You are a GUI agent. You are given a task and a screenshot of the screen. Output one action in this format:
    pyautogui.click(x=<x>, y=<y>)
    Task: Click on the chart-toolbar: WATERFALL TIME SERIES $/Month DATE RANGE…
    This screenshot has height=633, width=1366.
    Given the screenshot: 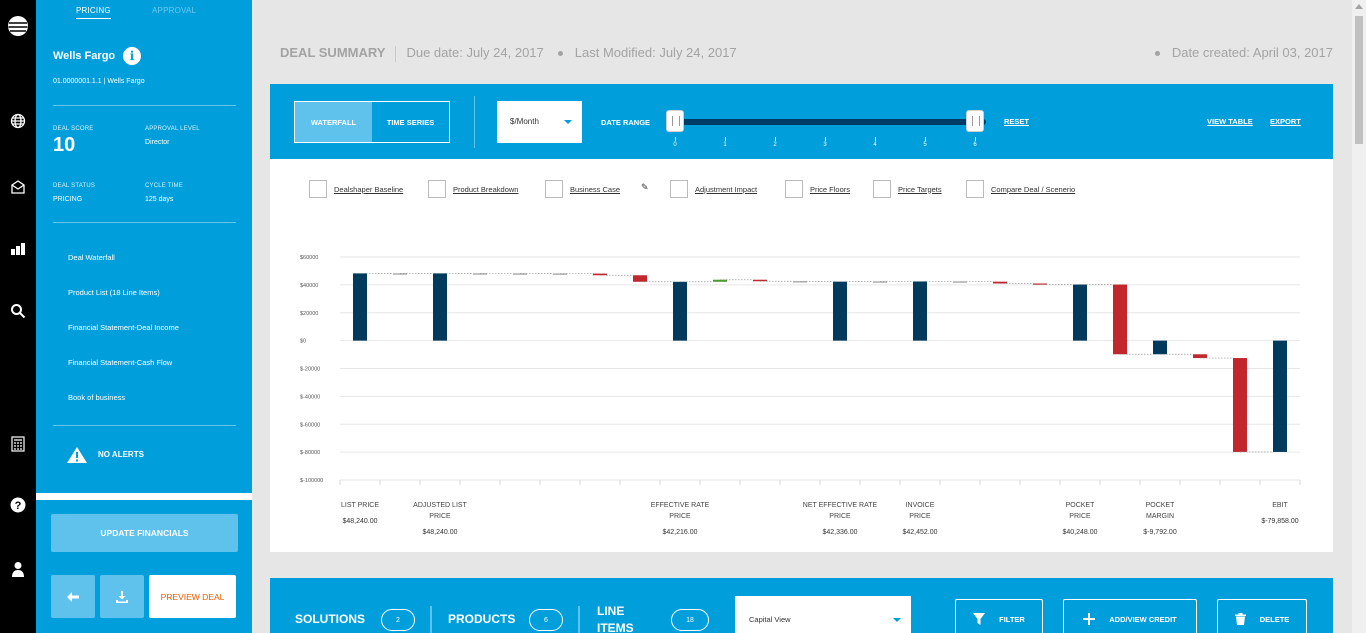 What is the action you would take?
    pyautogui.click(x=801, y=121)
    